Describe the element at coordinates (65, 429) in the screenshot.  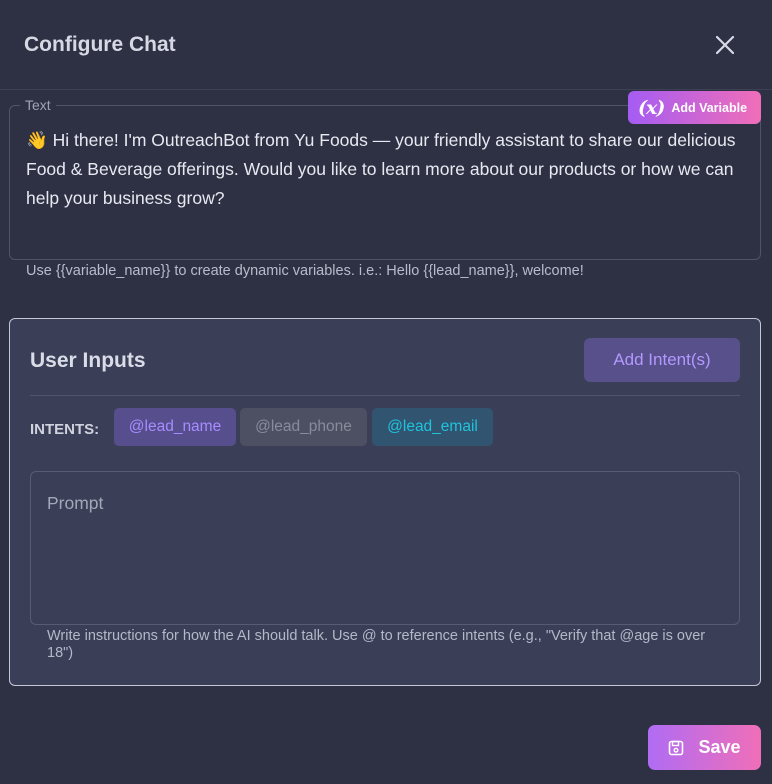
I see `intents-label: INTENTS:` at that location.